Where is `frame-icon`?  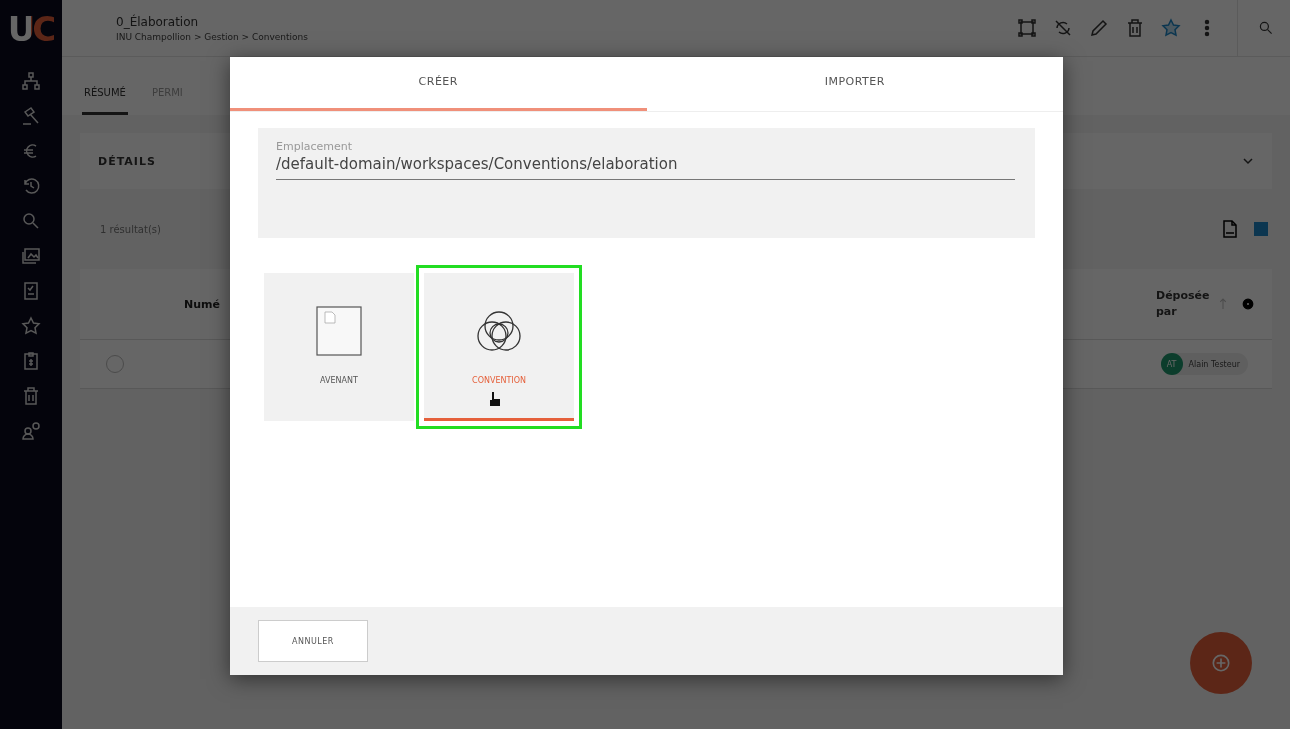 frame-icon is located at coordinates (1027, 28).